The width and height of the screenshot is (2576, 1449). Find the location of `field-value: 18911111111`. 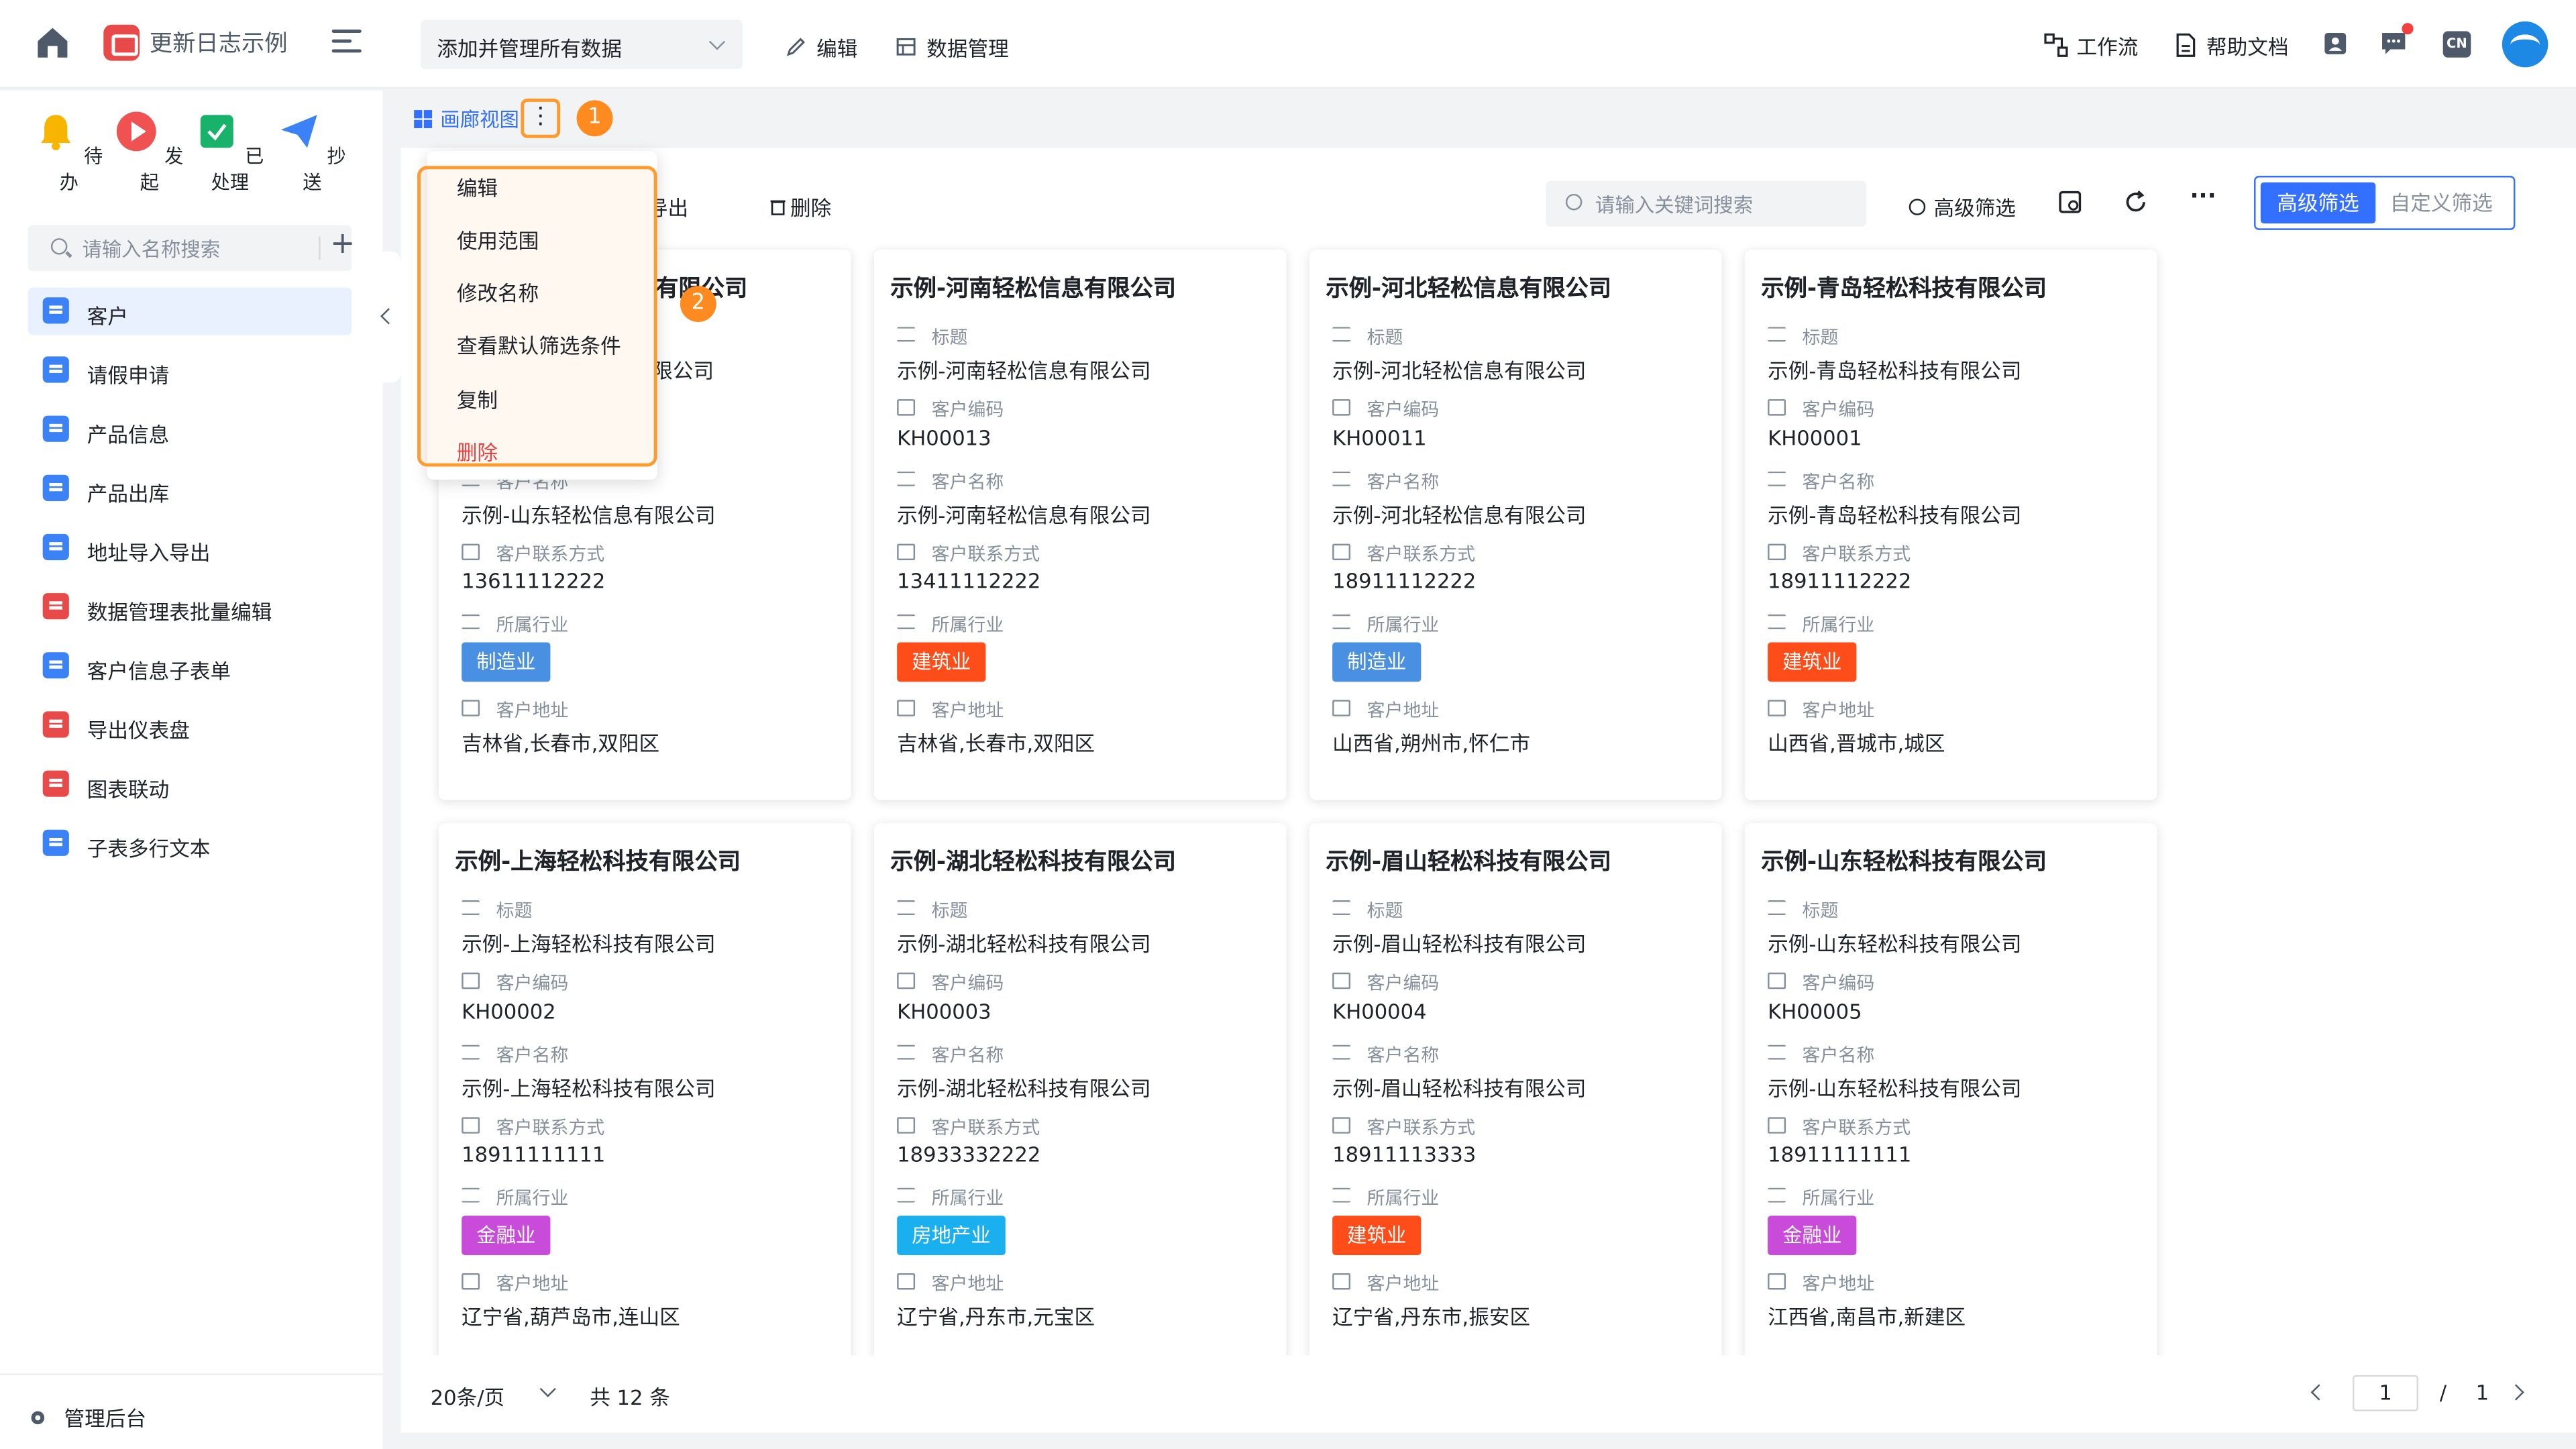

field-value: 18911111111 is located at coordinates (534, 1154).